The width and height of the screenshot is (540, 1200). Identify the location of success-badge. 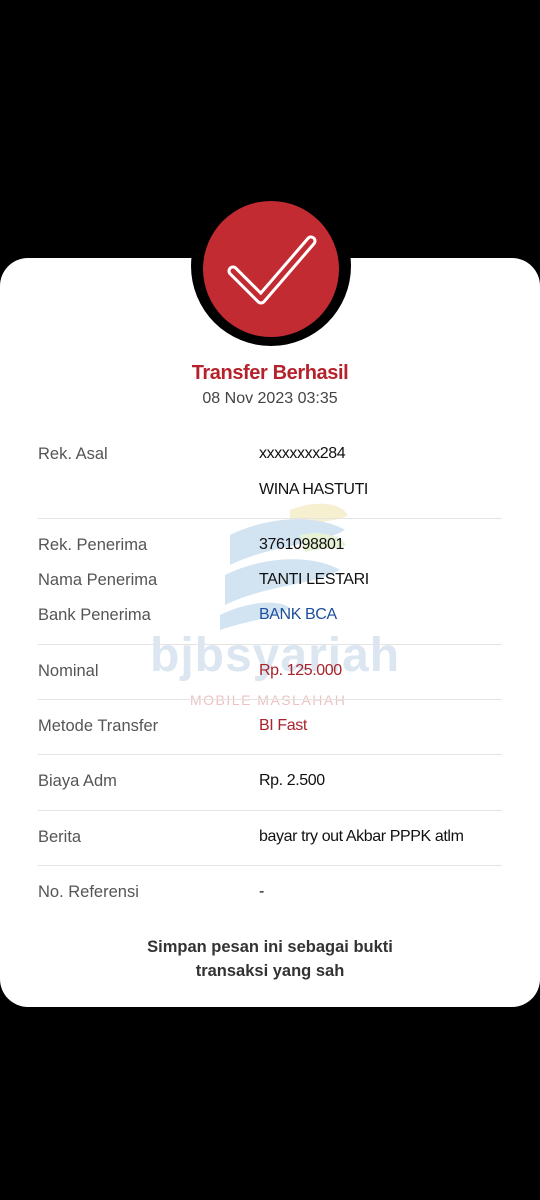
(271, 269).